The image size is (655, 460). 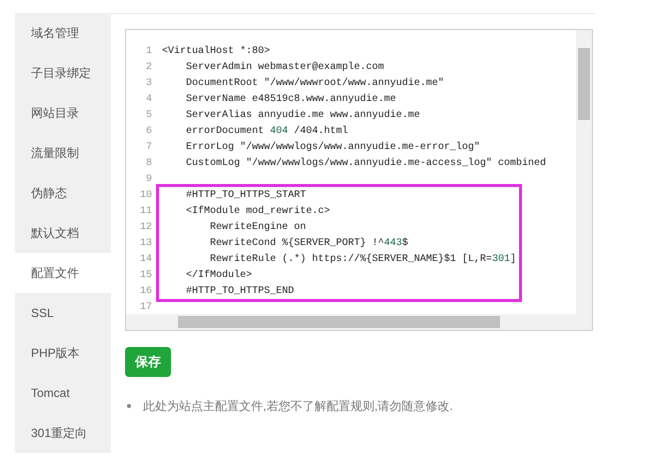 I want to click on sidebar-tab: 伪静态, so click(x=63, y=193).